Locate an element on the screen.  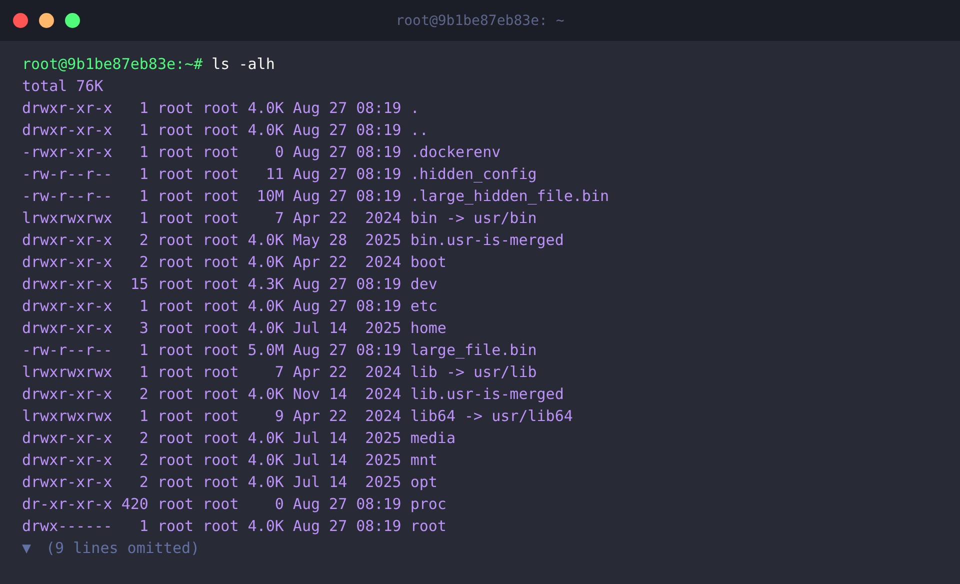
output-line: lrwxrwxrwx 1 root root 7 Apr 22 2024 bin -> usr/bin is located at coordinates (279, 218).